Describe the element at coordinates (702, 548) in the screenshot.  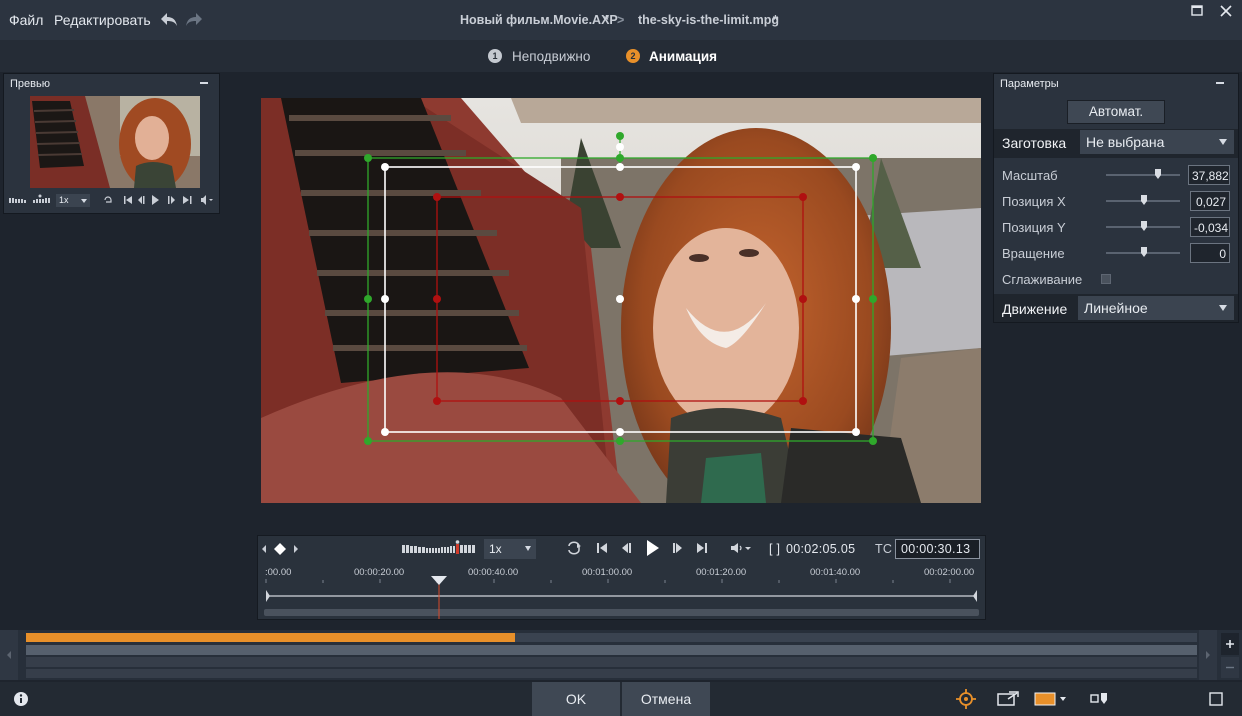
I see `go-to-end-icon` at that location.